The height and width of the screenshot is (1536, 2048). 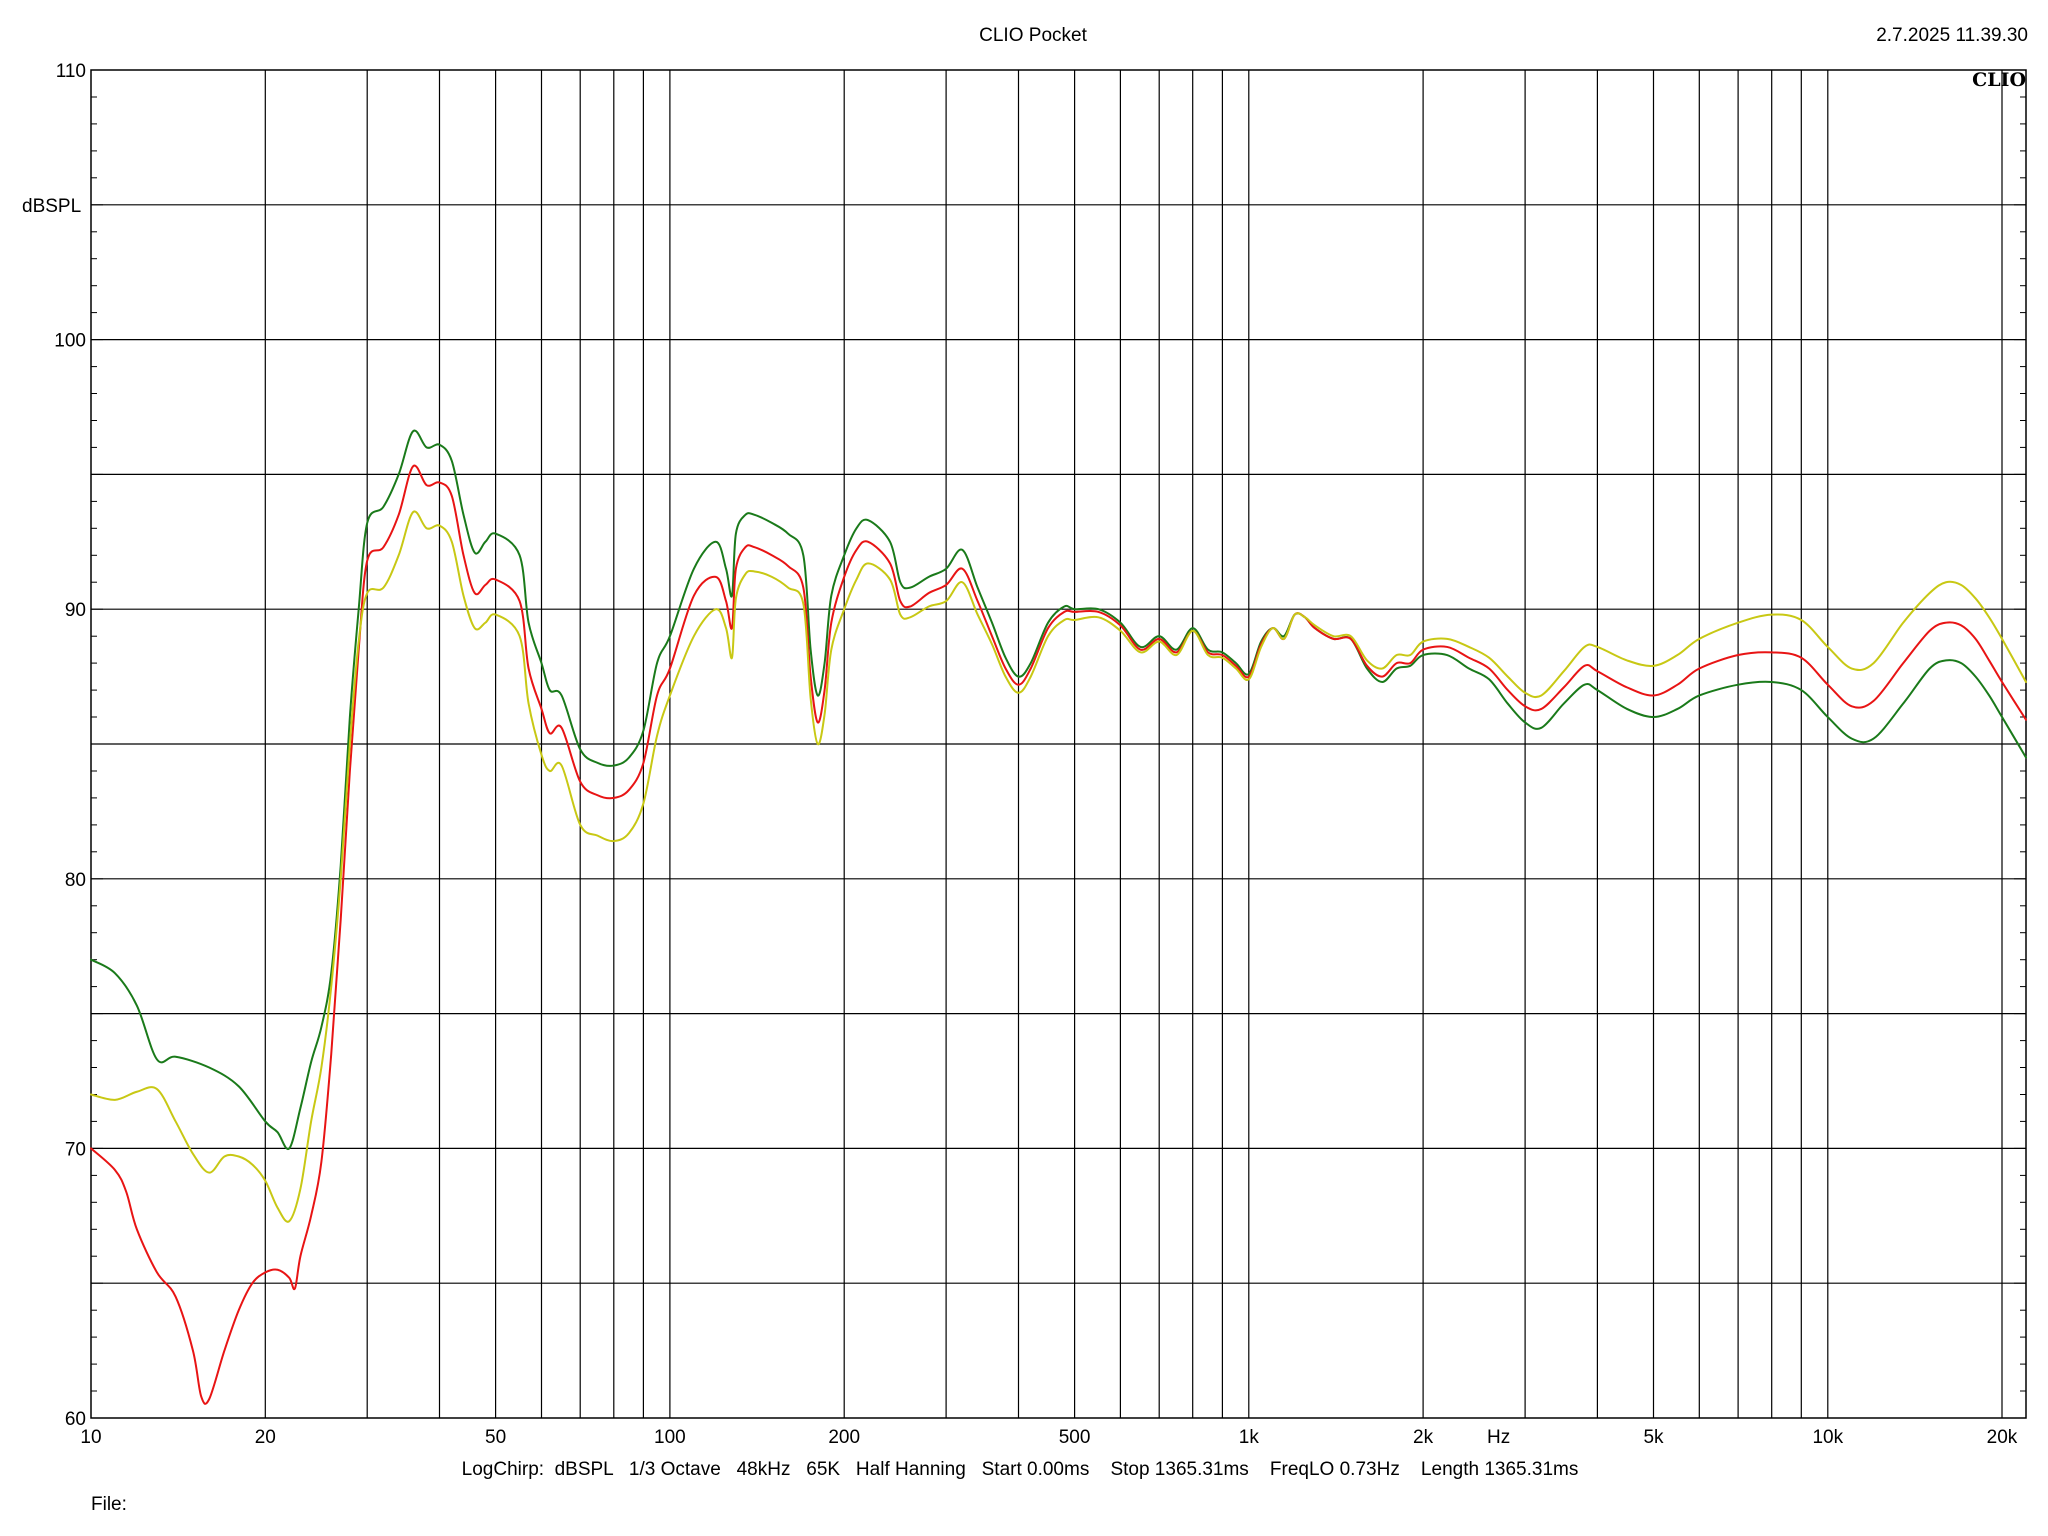 What do you see at coordinates (670, 1437) in the screenshot?
I see `x-tick-label: 100` at bounding box center [670, 1437].